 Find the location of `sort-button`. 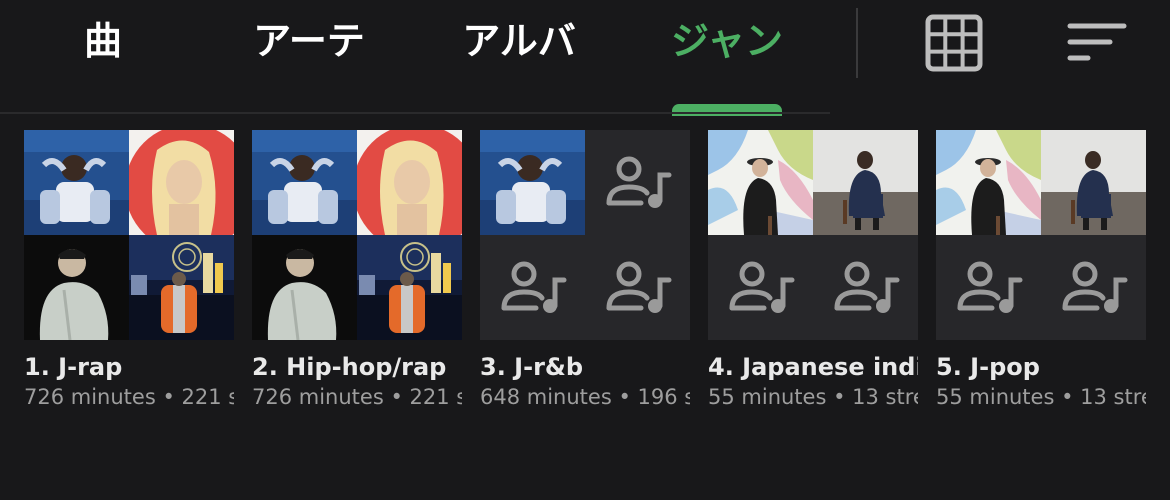

sort-button is located at coordinates (1097, 42).